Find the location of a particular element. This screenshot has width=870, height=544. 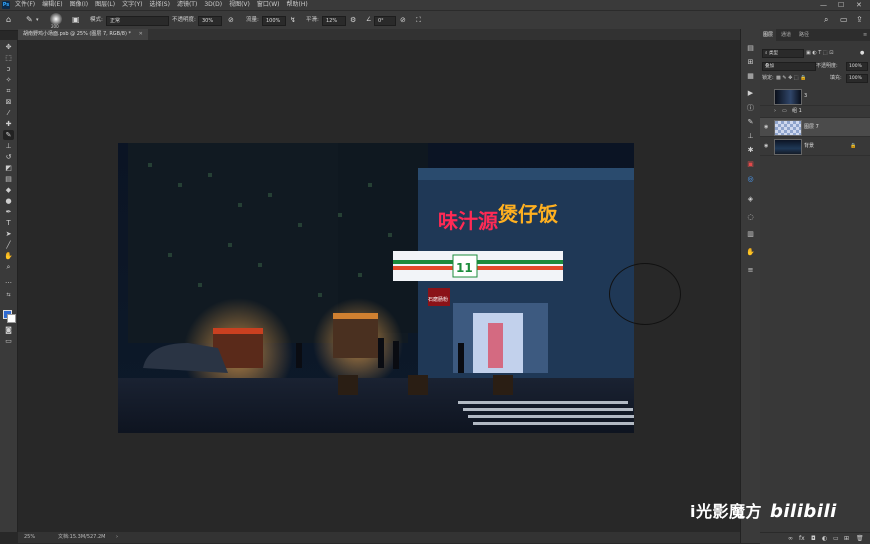

tab-paths: 路径 is located at coordinates (804, 35).